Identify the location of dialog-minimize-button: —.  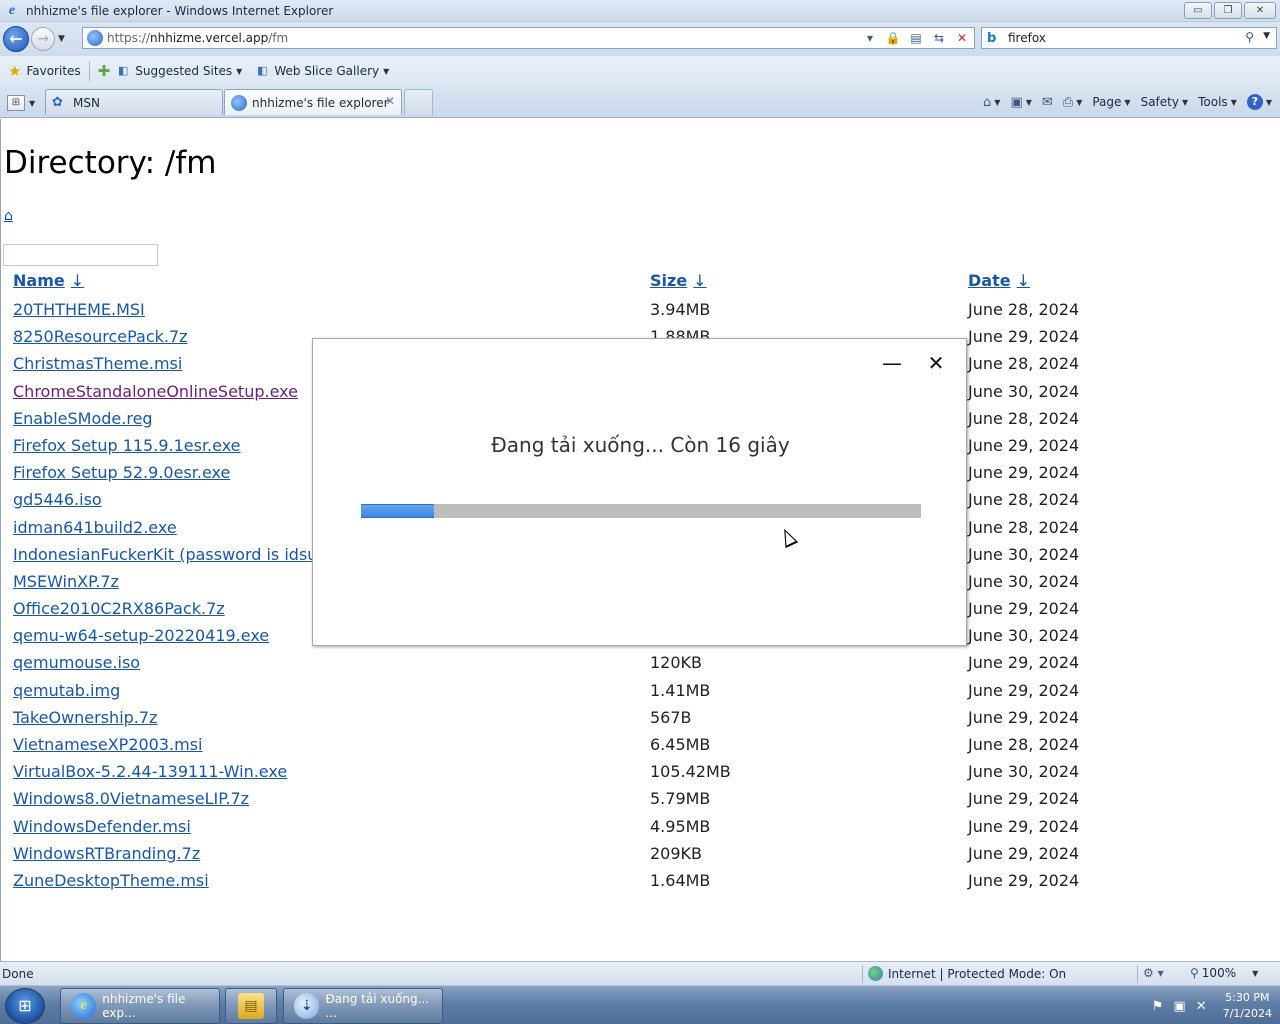
(892, 363).